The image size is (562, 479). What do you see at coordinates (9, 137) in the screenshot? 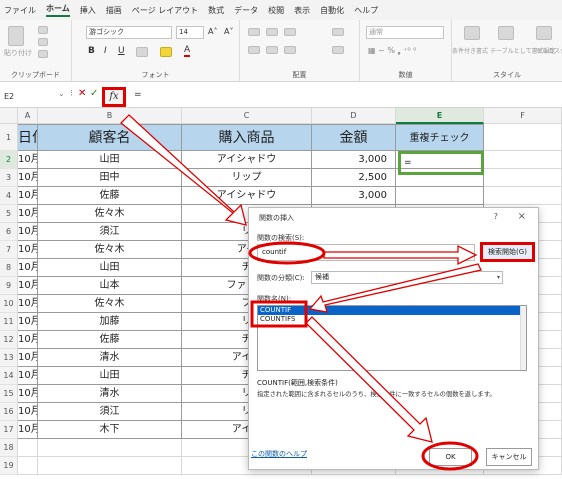
I see `row-header: 1` at bounding box center [9, 137].